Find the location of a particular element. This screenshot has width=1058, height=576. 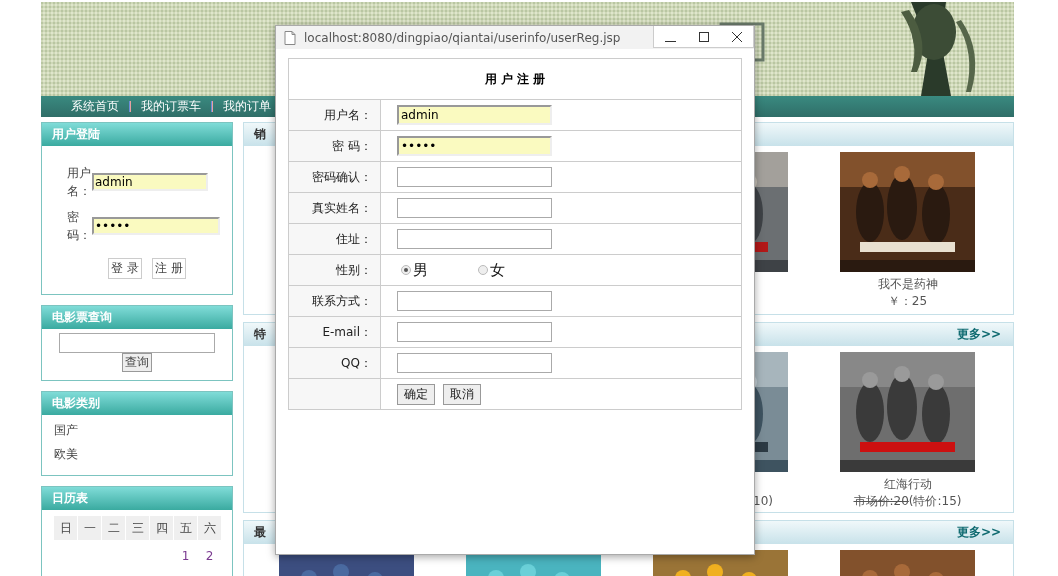

calendar-day: 2 is located at coordinates (209, 556).